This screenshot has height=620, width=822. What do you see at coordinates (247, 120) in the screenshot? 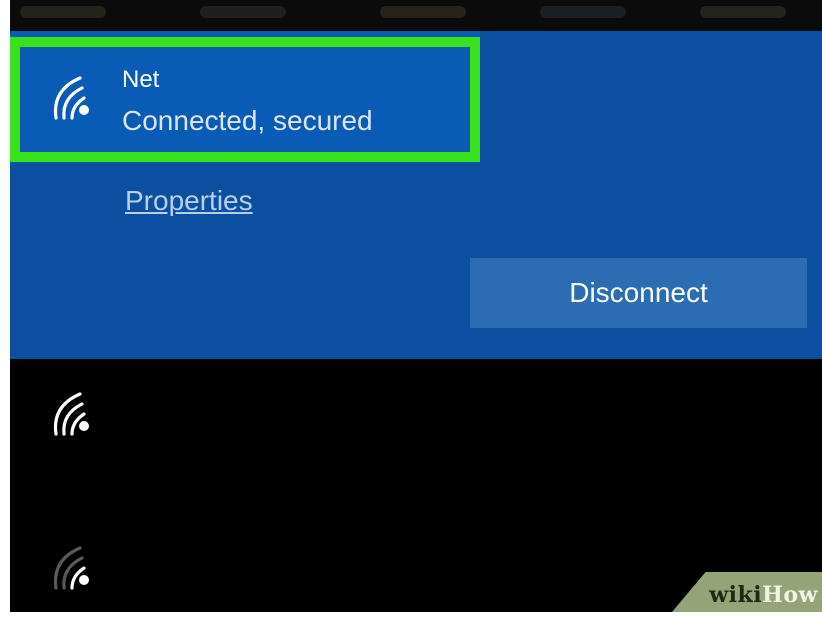
I see `network-status: Connected, secured` at bounding box center [247, 120].